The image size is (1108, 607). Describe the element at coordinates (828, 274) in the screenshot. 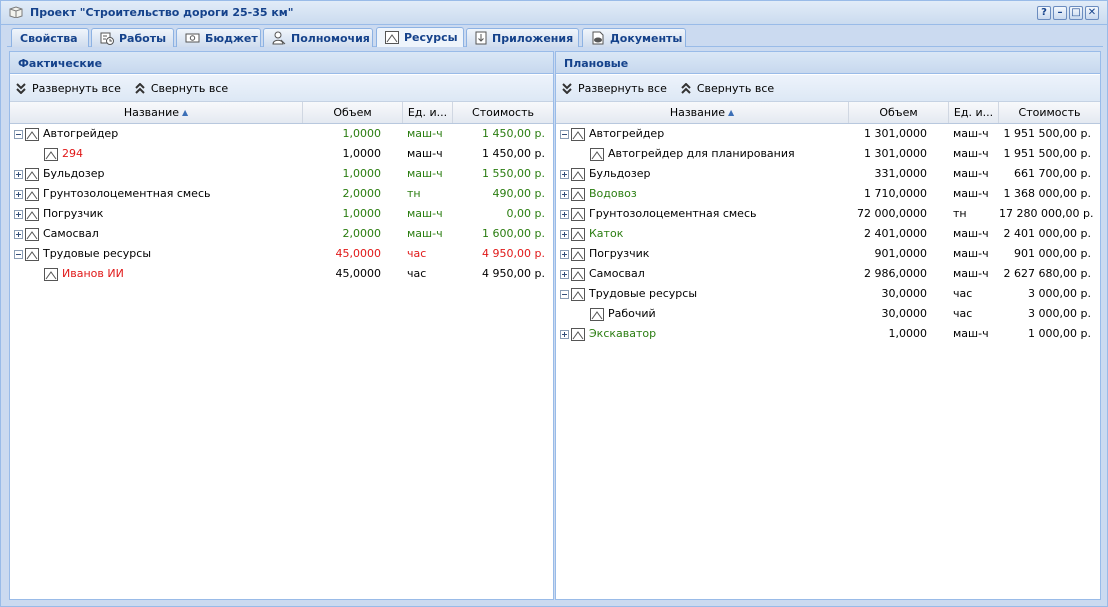

I see `table-row: Самосвал 2 986,0000 маш-ч 2 627 680,00 р.` at that location.